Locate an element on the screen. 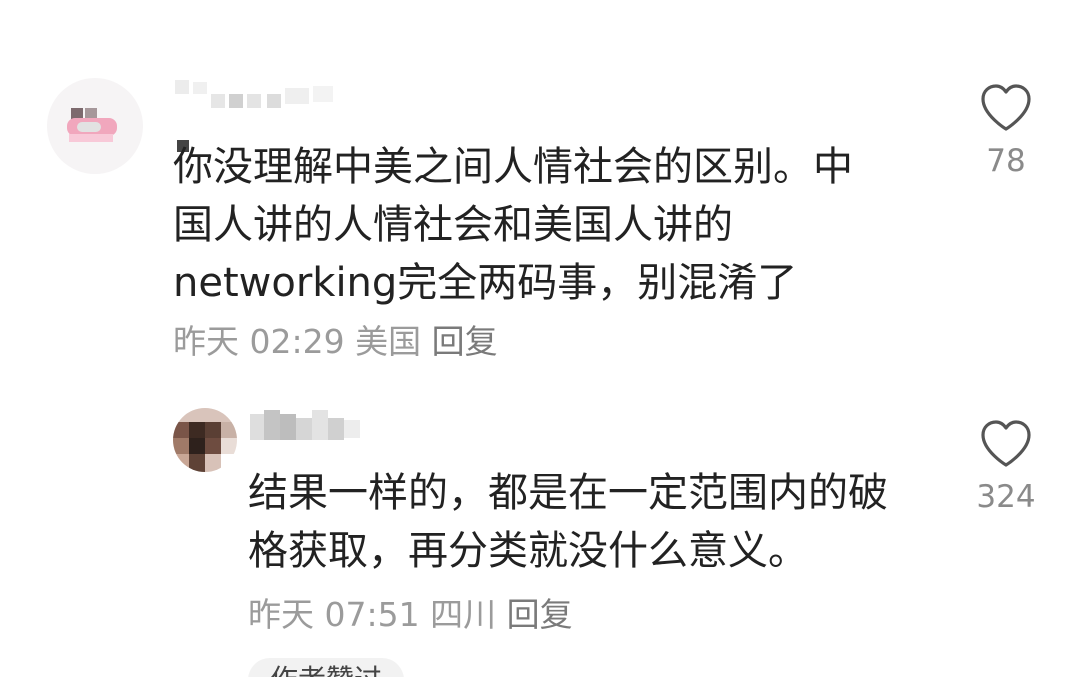 This screenshot has height=677, width=1080. comment-2-reply-button: 回复 is located at coordinates (540, 614).